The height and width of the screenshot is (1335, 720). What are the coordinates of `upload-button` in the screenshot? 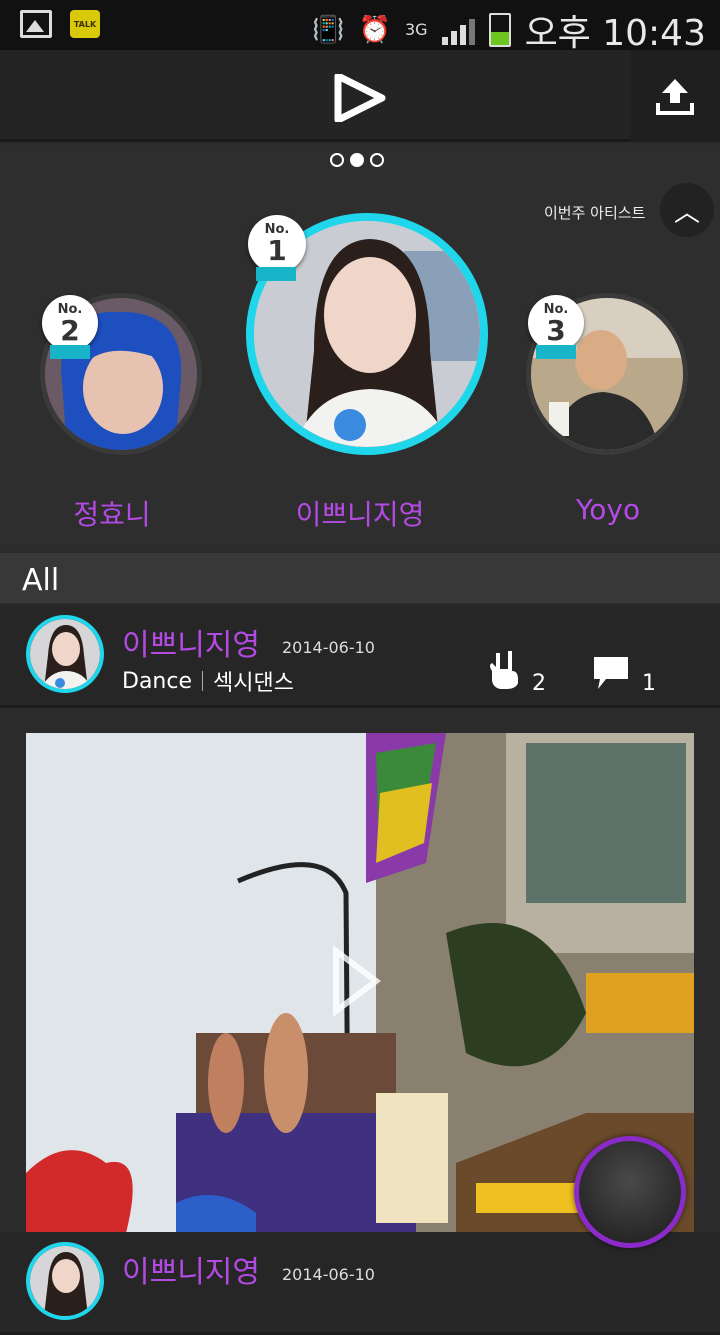 It's located at (675, 96).